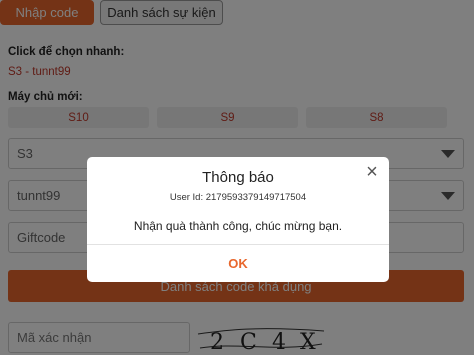 The image size is (474, 355). Describe the element at coordinates (372, 172) in the screenshot. I see `close-icon: ×` at that location.